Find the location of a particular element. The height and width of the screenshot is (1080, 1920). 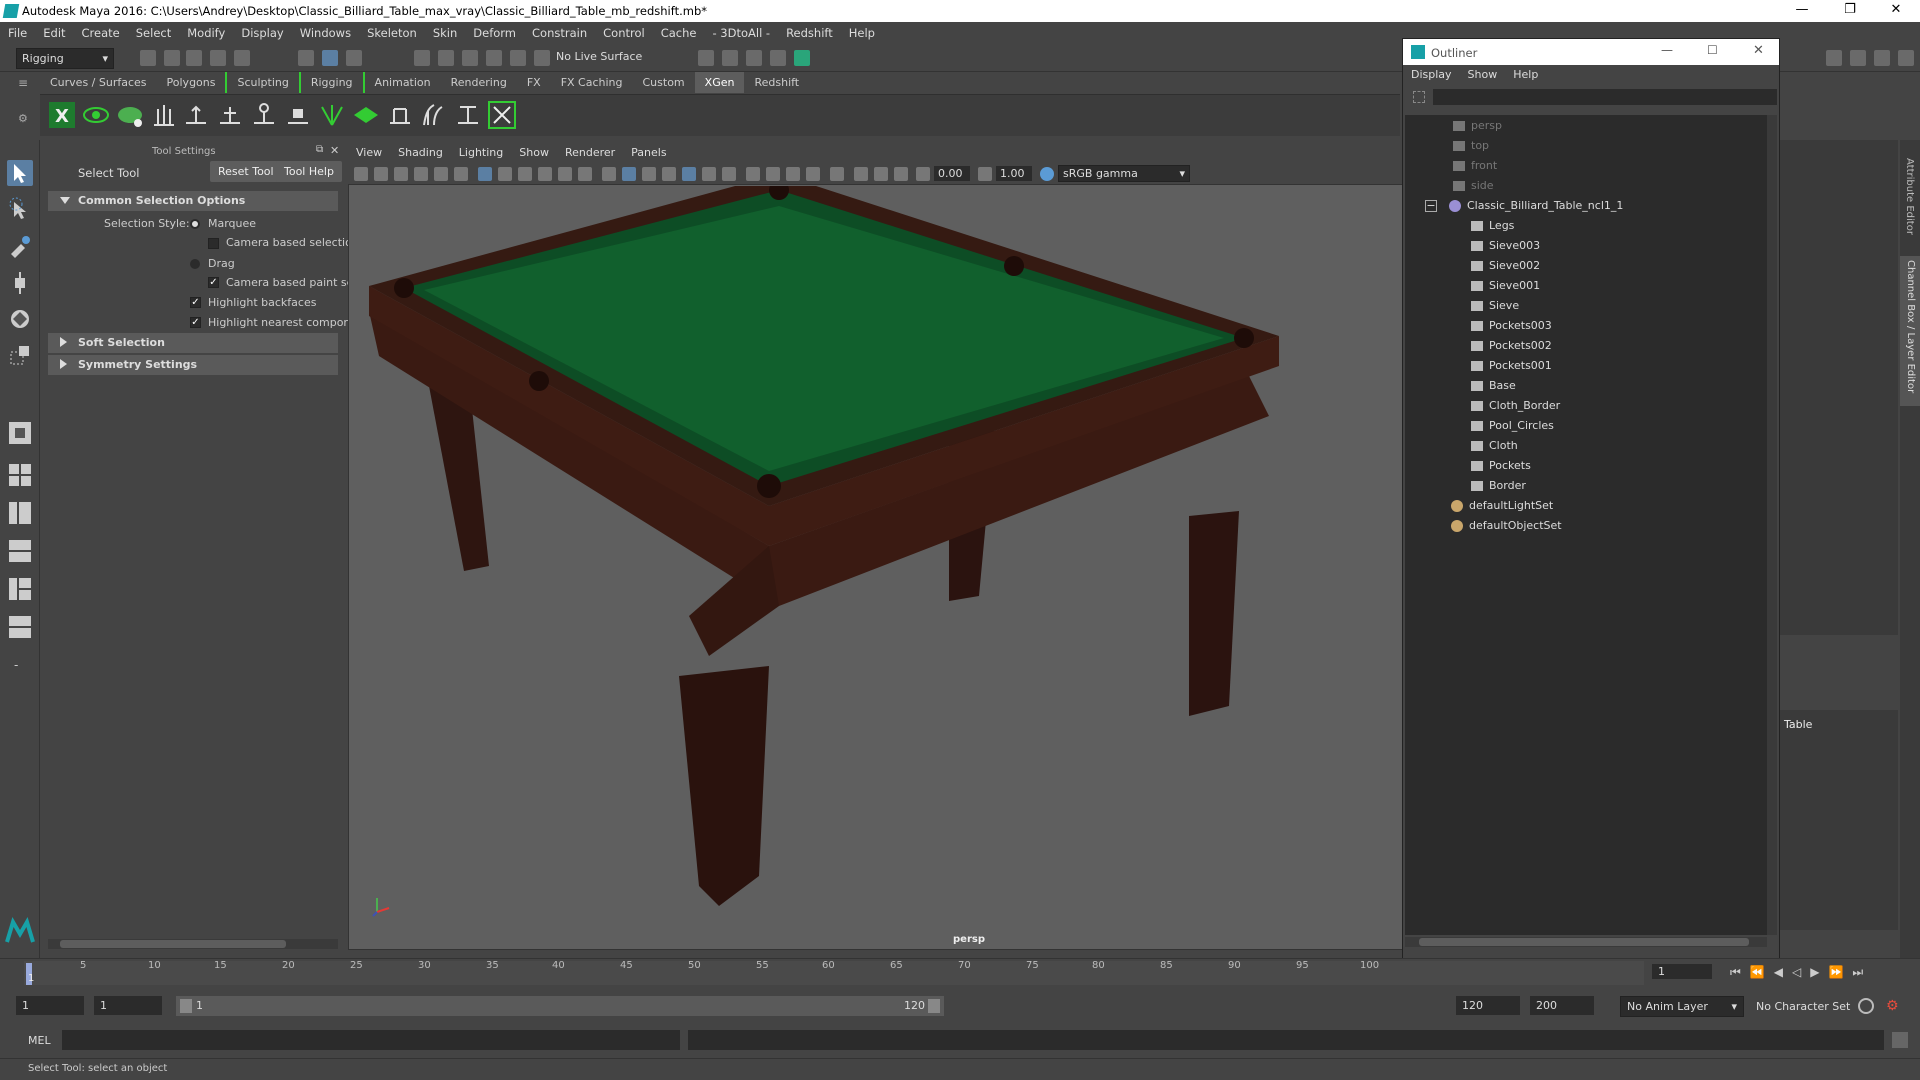

persp-hypershade-layout-icon is located at coordinates (20, 627).